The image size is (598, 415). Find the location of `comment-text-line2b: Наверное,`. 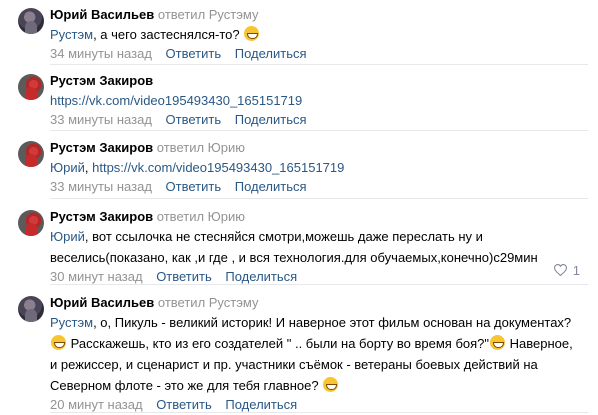

comment-text-line2b: Наверное, is located at coordinates (539, 343).